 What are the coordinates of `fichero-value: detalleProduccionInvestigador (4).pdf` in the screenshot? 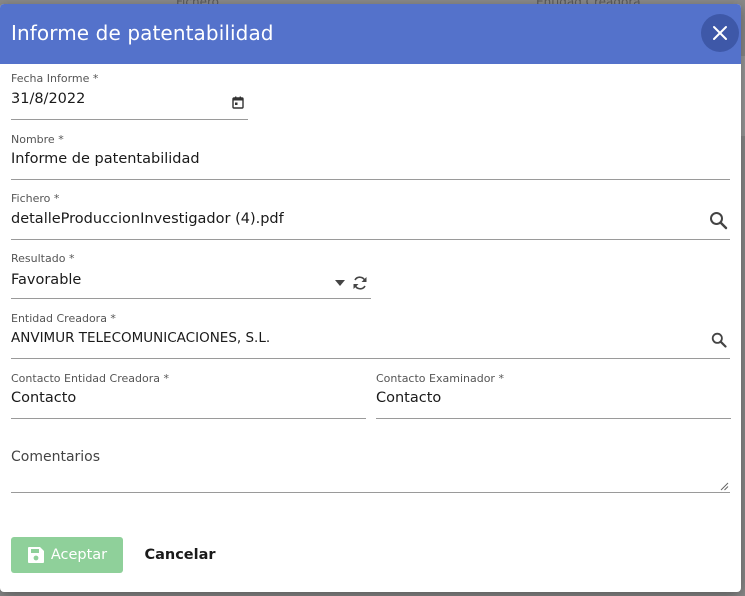 It's located at (147, 219).